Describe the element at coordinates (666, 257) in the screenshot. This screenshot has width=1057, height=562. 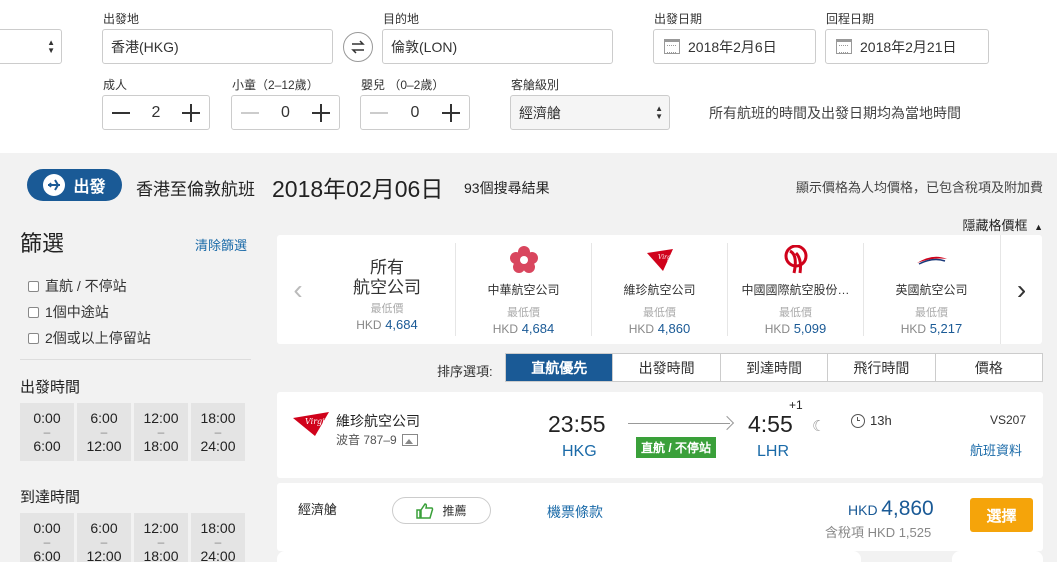
I see `svg-text: Virgin` at that location.